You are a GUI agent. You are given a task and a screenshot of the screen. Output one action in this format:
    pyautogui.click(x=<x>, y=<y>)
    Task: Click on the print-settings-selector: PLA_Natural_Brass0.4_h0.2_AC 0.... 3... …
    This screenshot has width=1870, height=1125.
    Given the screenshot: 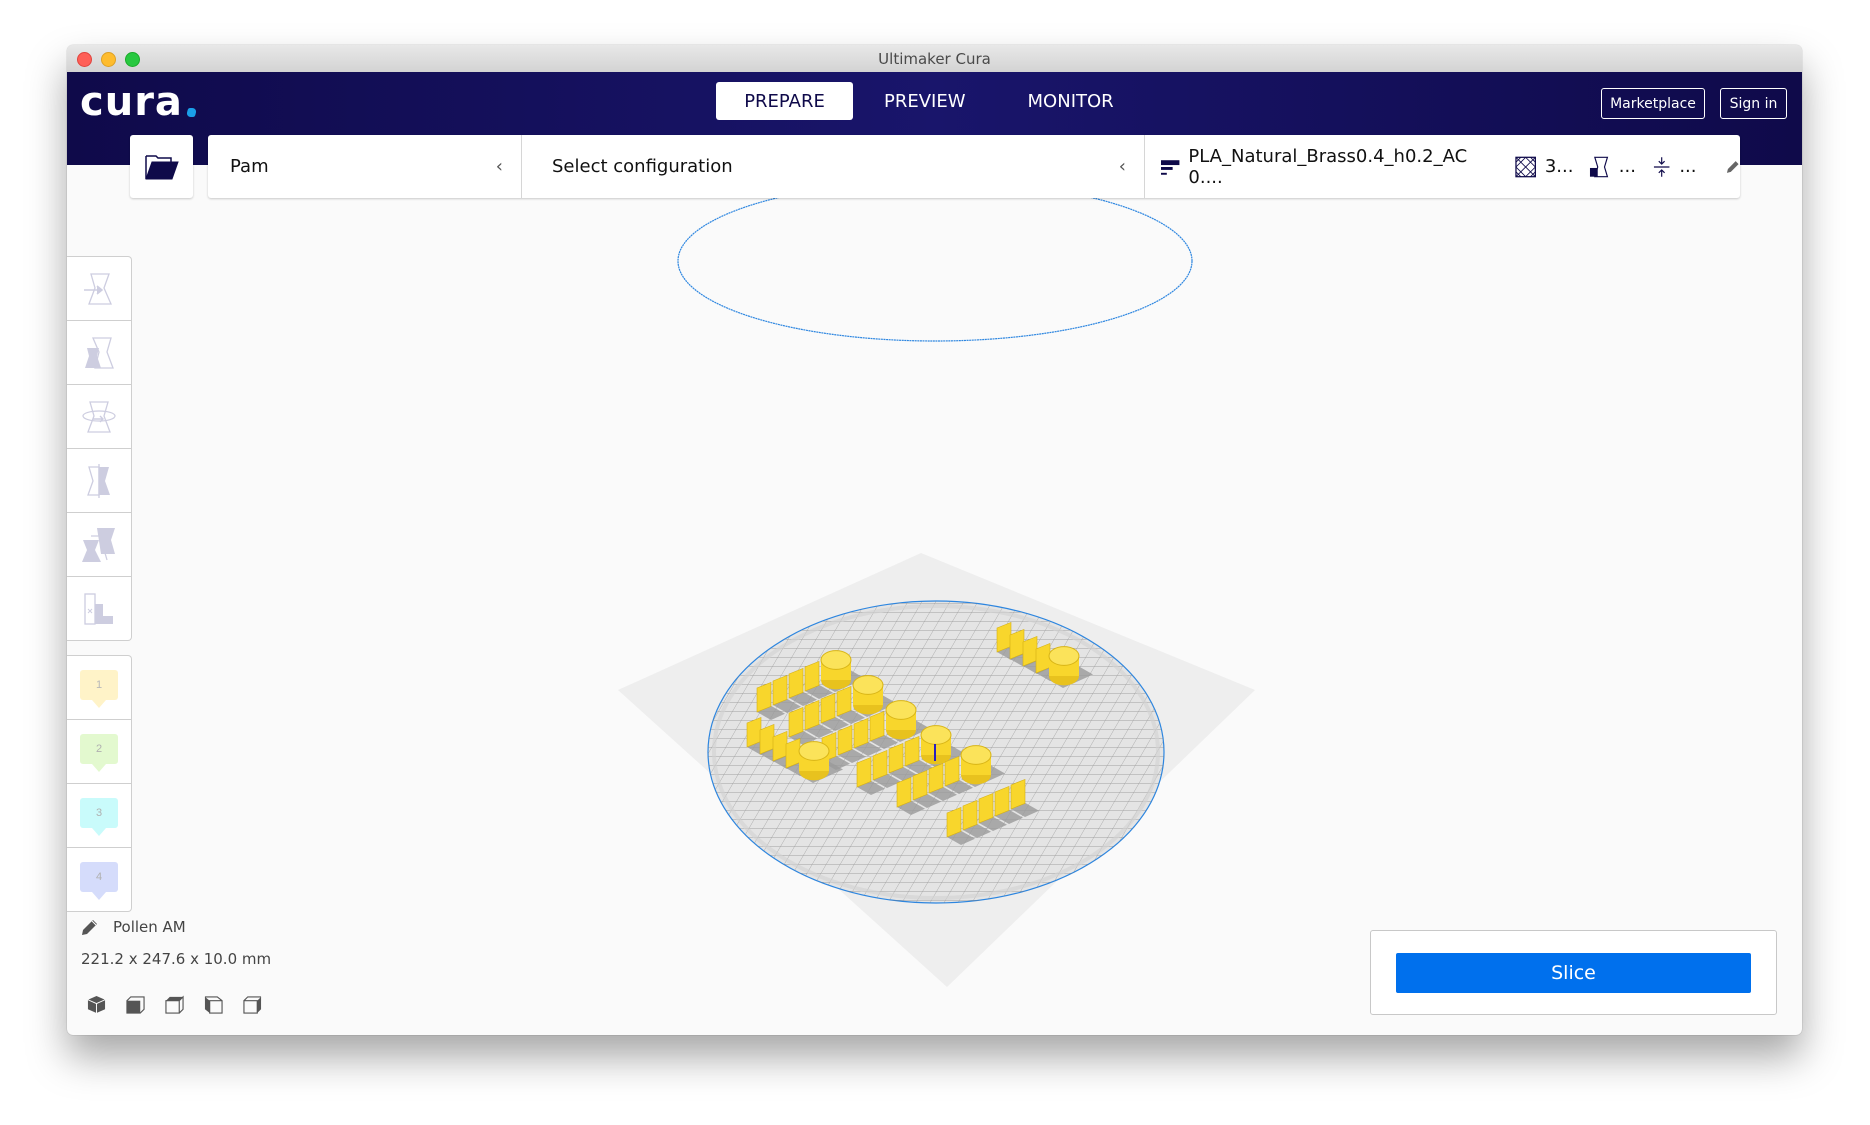 What is the action you would take?
    pyautogui.click(x=1442, y=166)
    